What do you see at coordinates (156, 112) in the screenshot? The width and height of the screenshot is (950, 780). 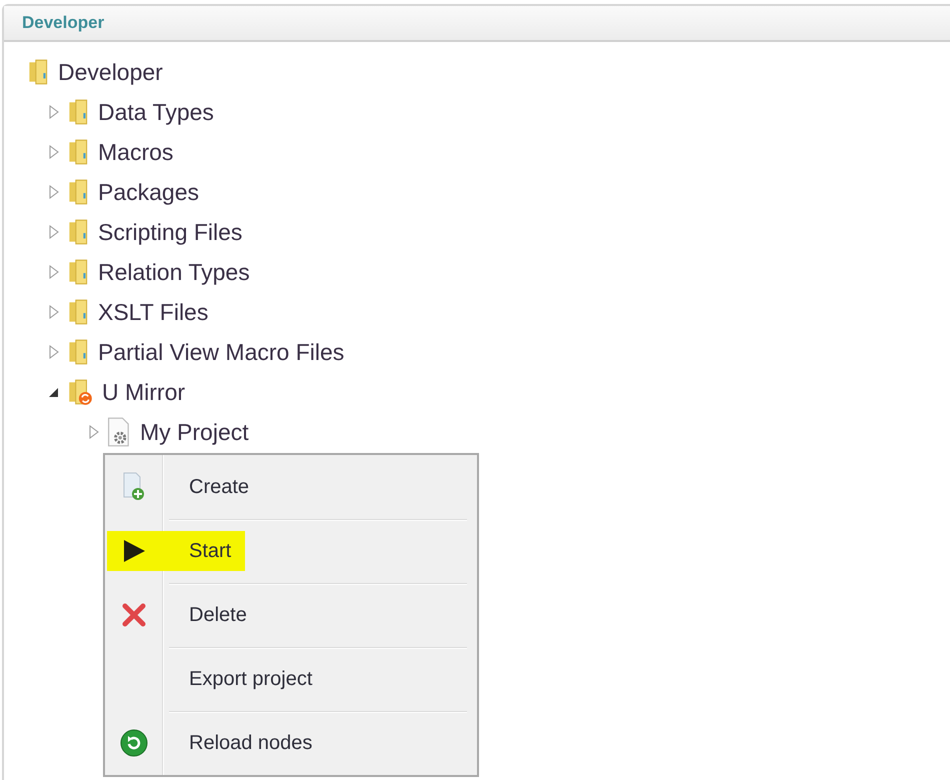 I see `tree-item: Data Types` at bounding box center [156, 112].